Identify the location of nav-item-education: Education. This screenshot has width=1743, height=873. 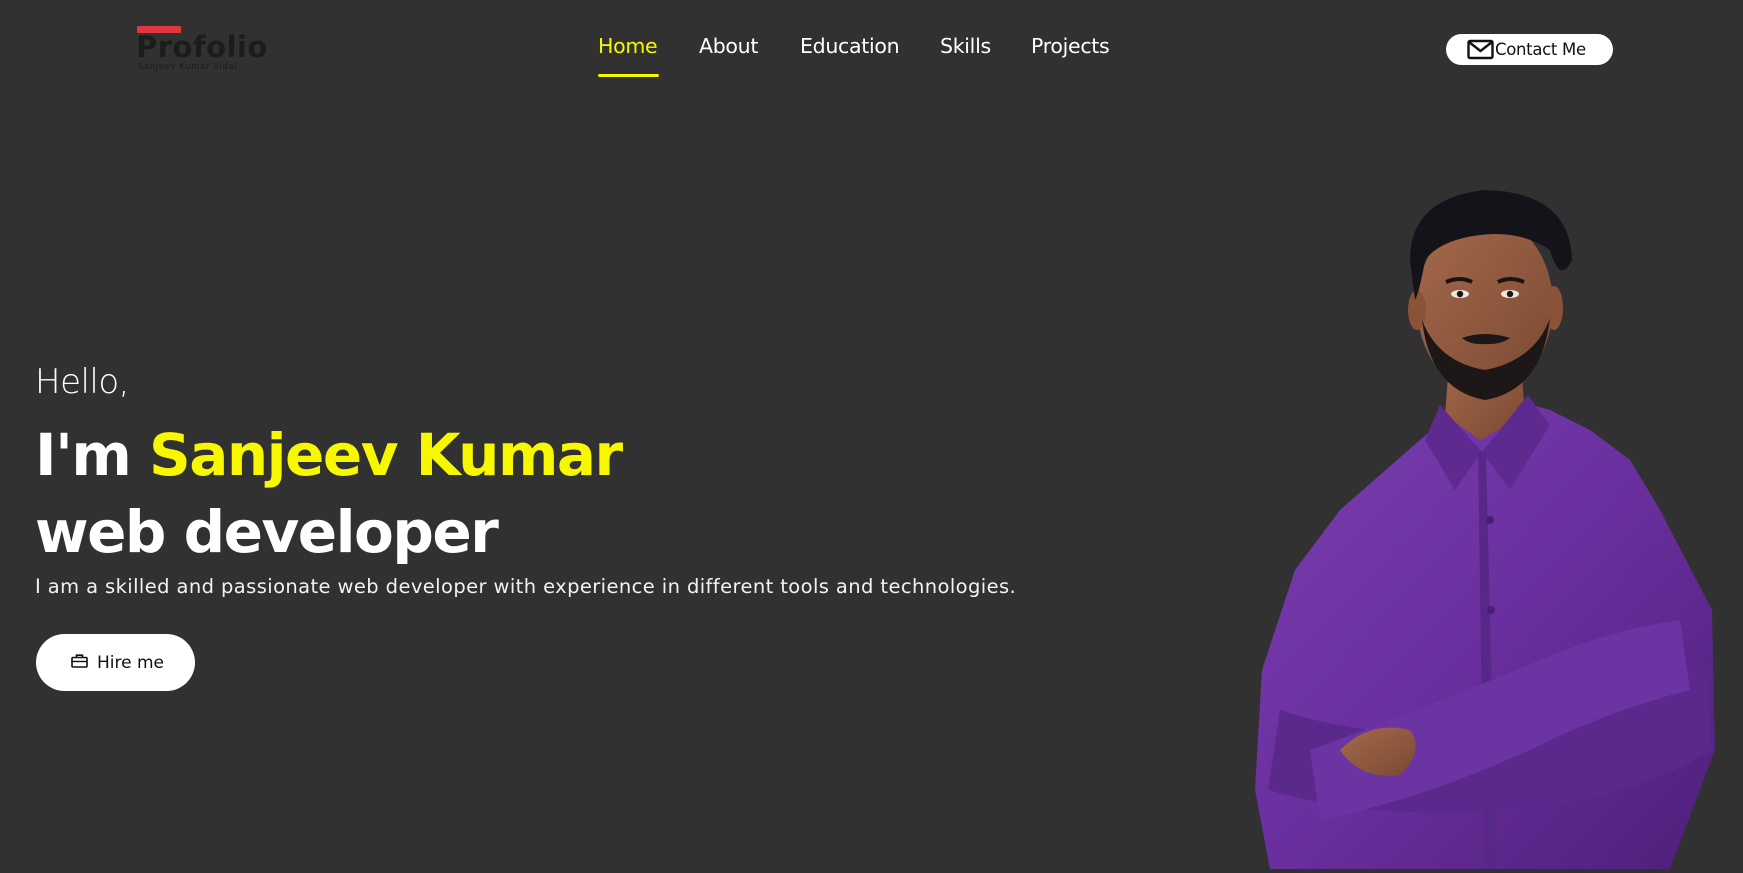
(850, 46).